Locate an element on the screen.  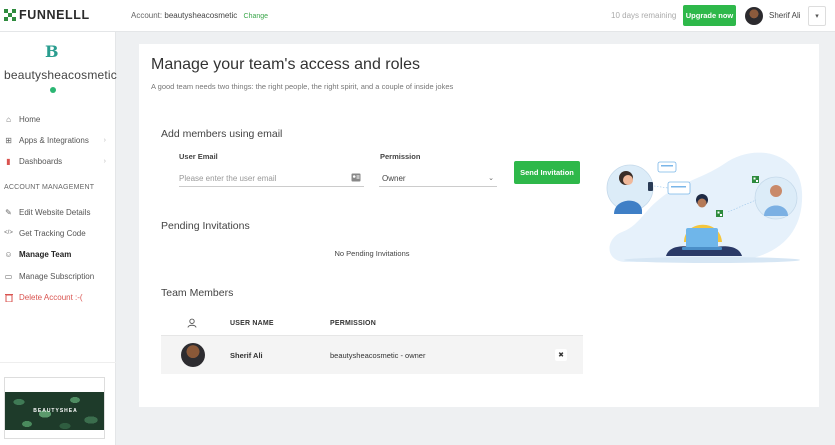
pending-invitations-heading: Pending Invitations is located at coordinates (205, 226).